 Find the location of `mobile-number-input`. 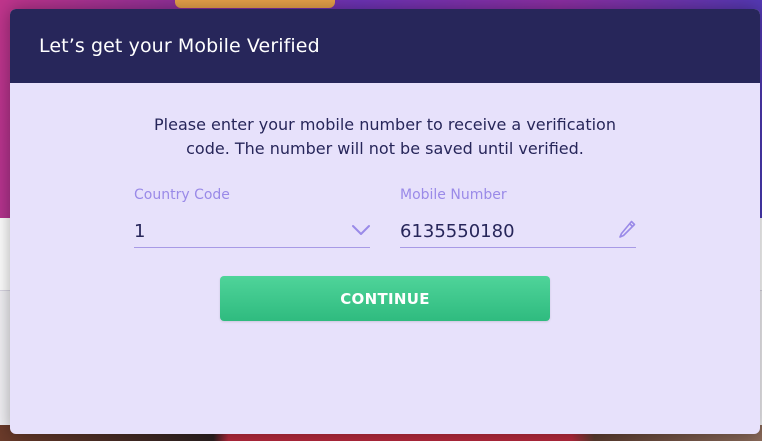

mobile-number-input is located at coordinates (500, 231).